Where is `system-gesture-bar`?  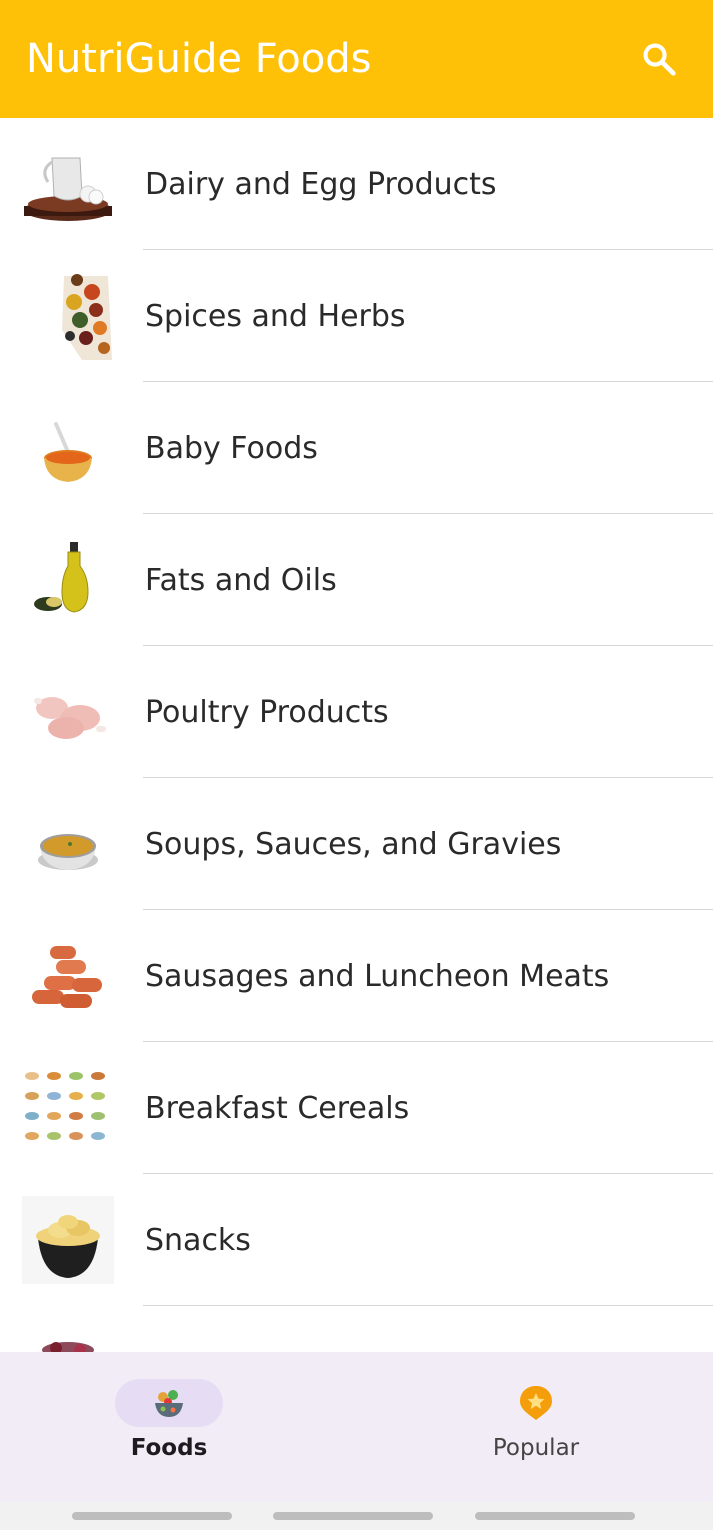
system-gesture-bar is located at coordinates (356, 1516).